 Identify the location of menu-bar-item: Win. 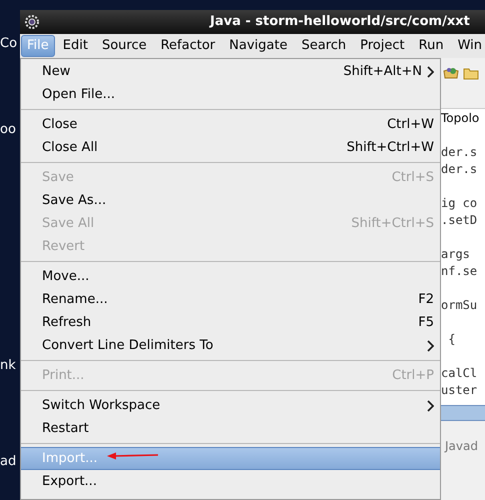
(468, 46).